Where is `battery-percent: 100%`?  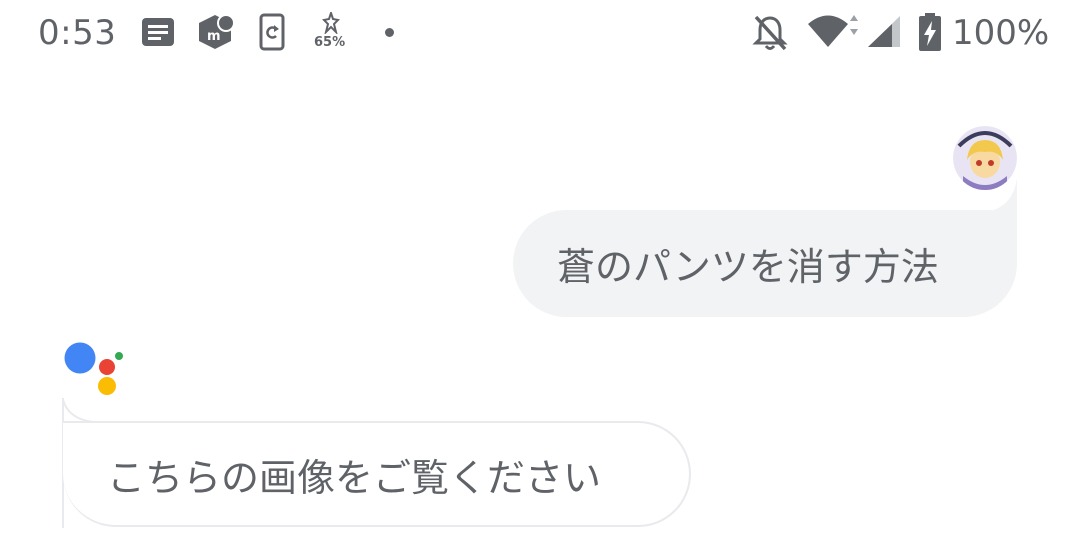
battery-percent: 100% is located at coordinates (1001, 33).